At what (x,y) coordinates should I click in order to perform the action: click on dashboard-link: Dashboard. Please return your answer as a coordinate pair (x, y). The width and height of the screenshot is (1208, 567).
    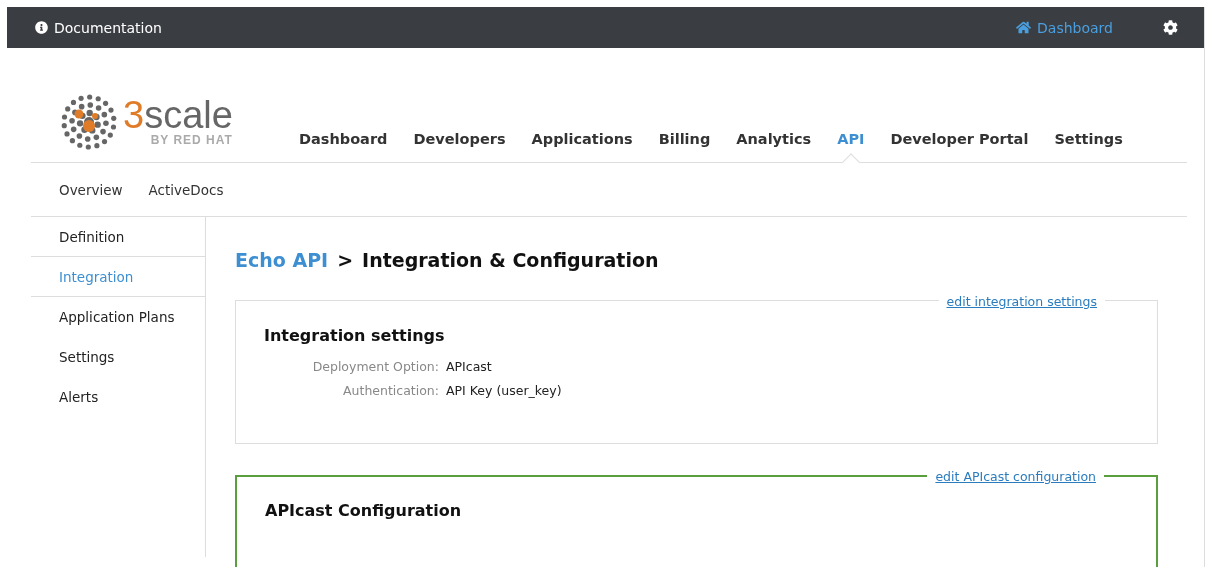
    Looking at the image, I should click on (1064, 27).